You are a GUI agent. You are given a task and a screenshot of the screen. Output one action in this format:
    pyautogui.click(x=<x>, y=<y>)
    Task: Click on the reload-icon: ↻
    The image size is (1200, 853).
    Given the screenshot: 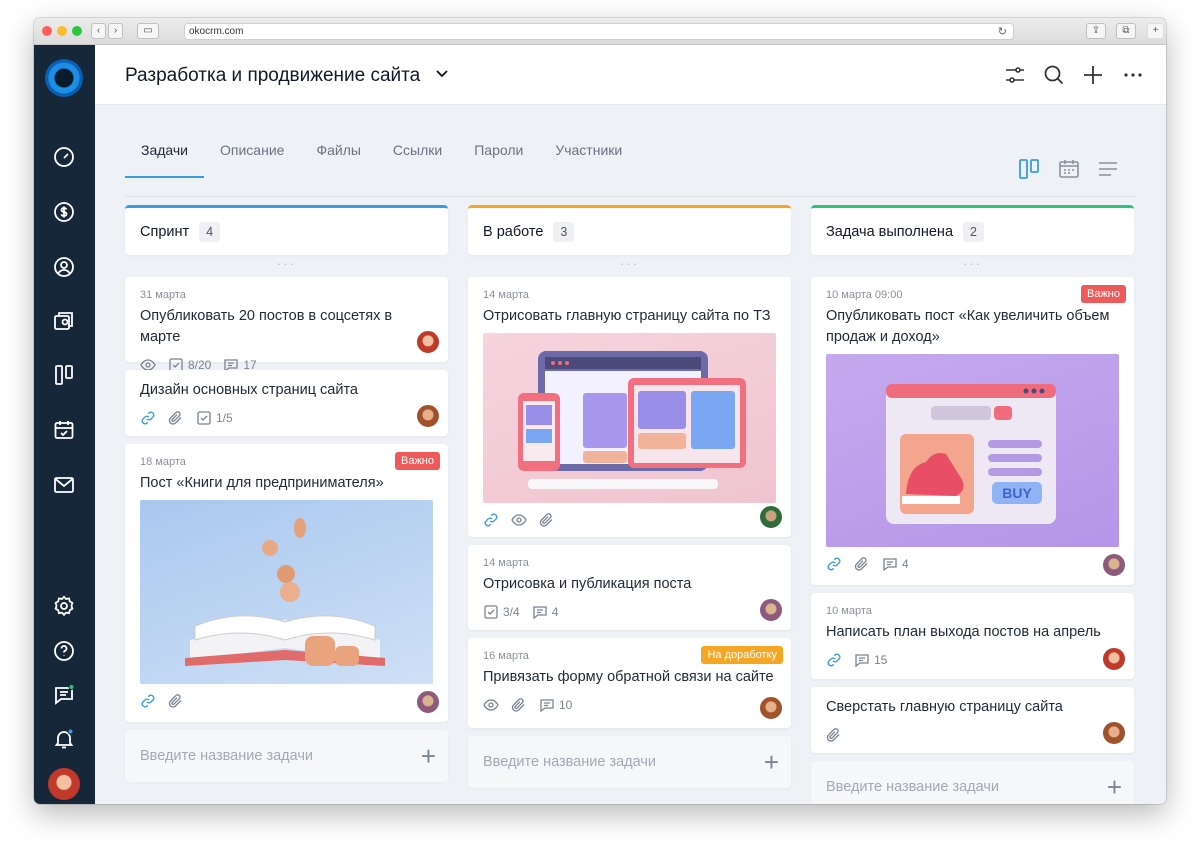 What is the action you would take?
    pyautogui.click(x=1002, y=32)
    